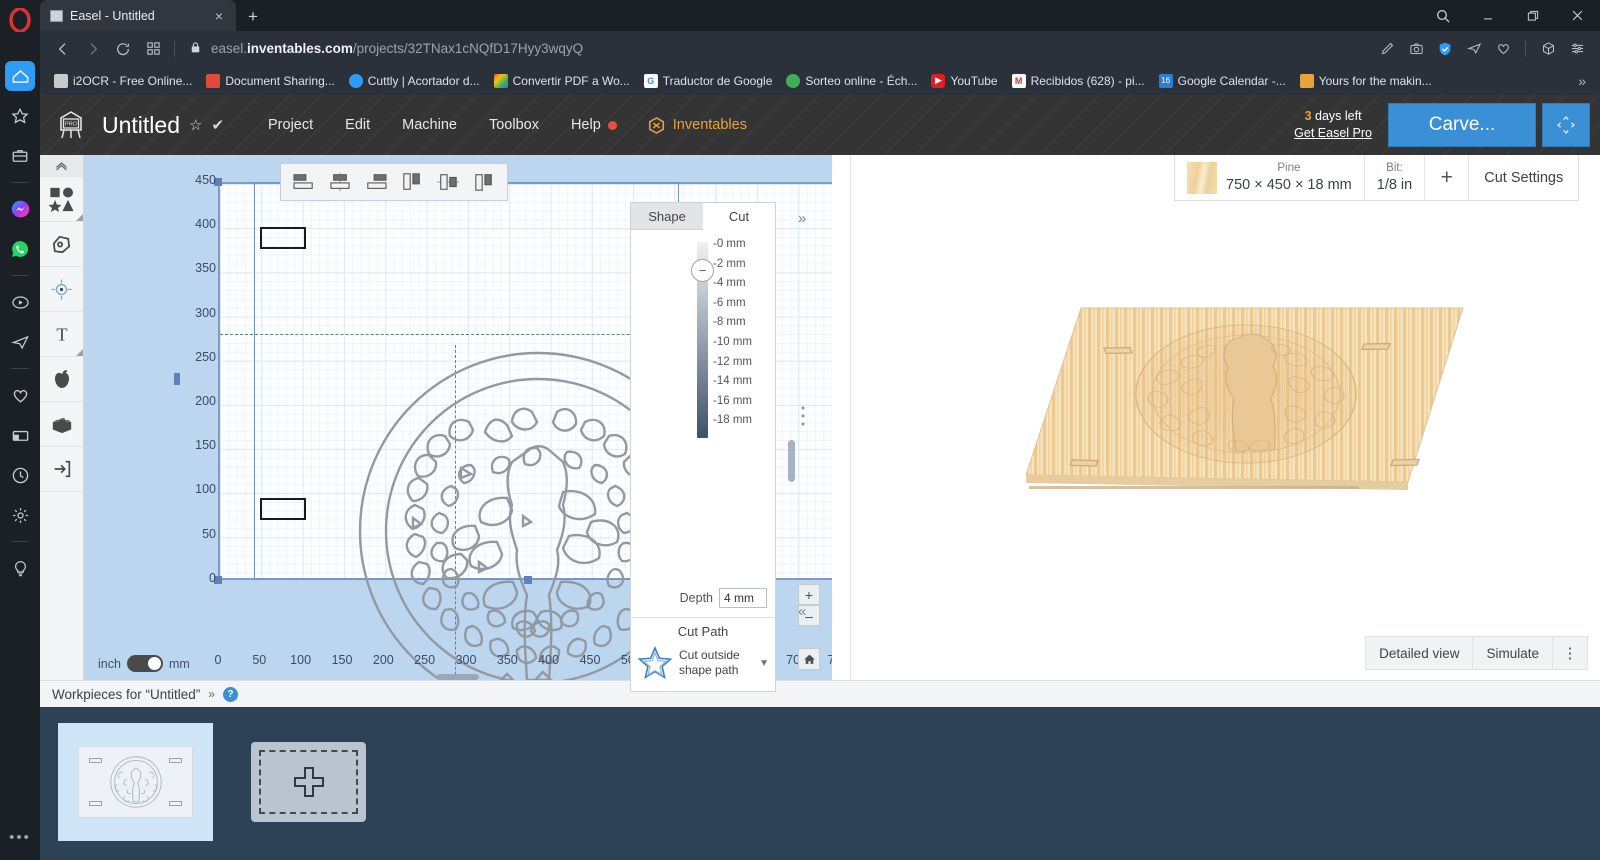 The image size is (1600, 860). I want to click on pin-edit-icon, so click(1387, 49).